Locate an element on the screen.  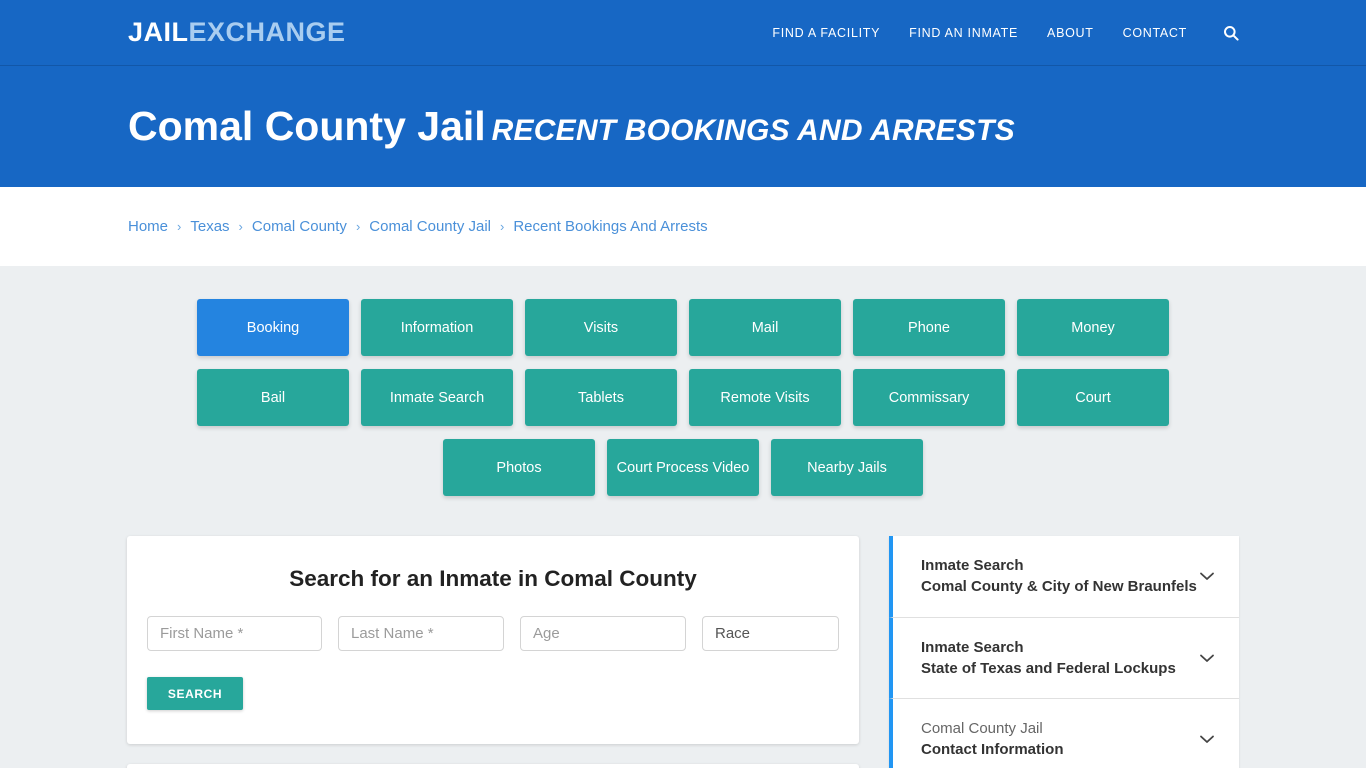
breadcrumb-item-texas: Texas is located at coordinates (209, 226).